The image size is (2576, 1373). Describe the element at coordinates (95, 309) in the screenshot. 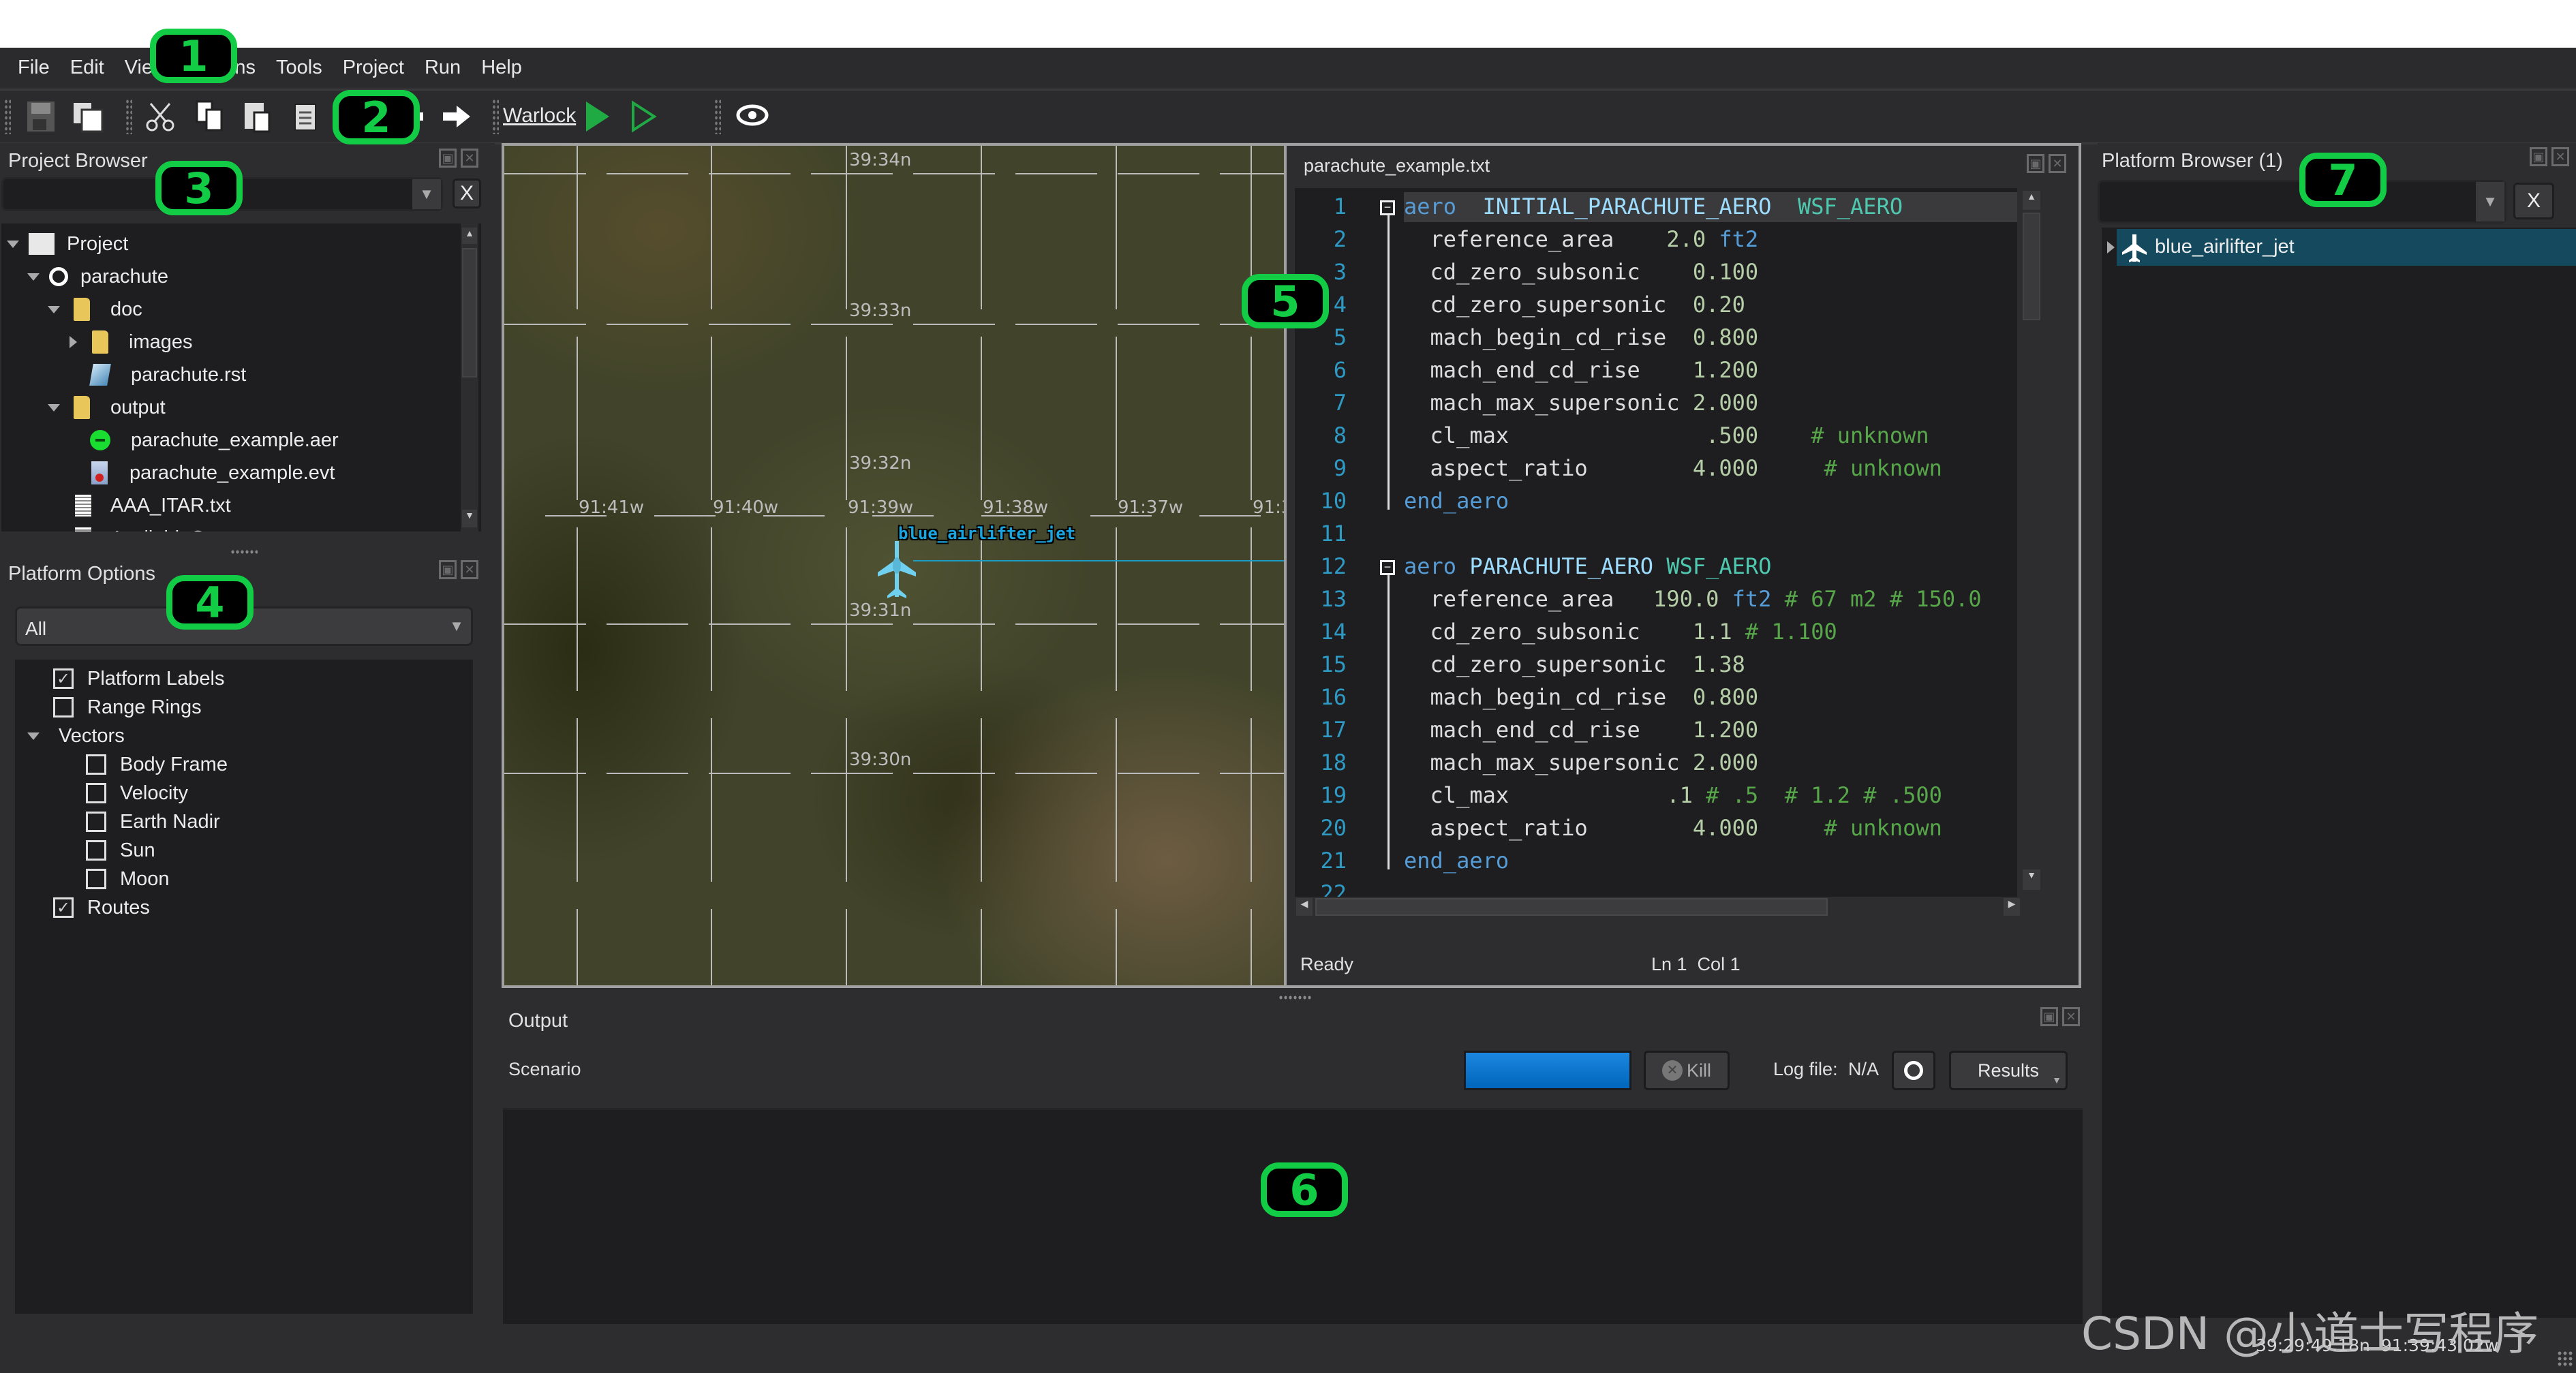

I see `tree-item: doc` at that location.